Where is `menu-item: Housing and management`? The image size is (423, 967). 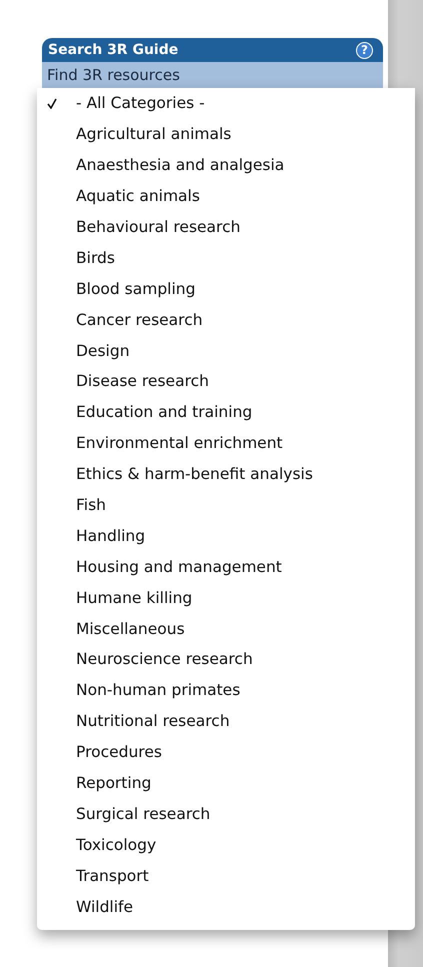 menu-item: Housing and management is located at coordinates (226, 566).